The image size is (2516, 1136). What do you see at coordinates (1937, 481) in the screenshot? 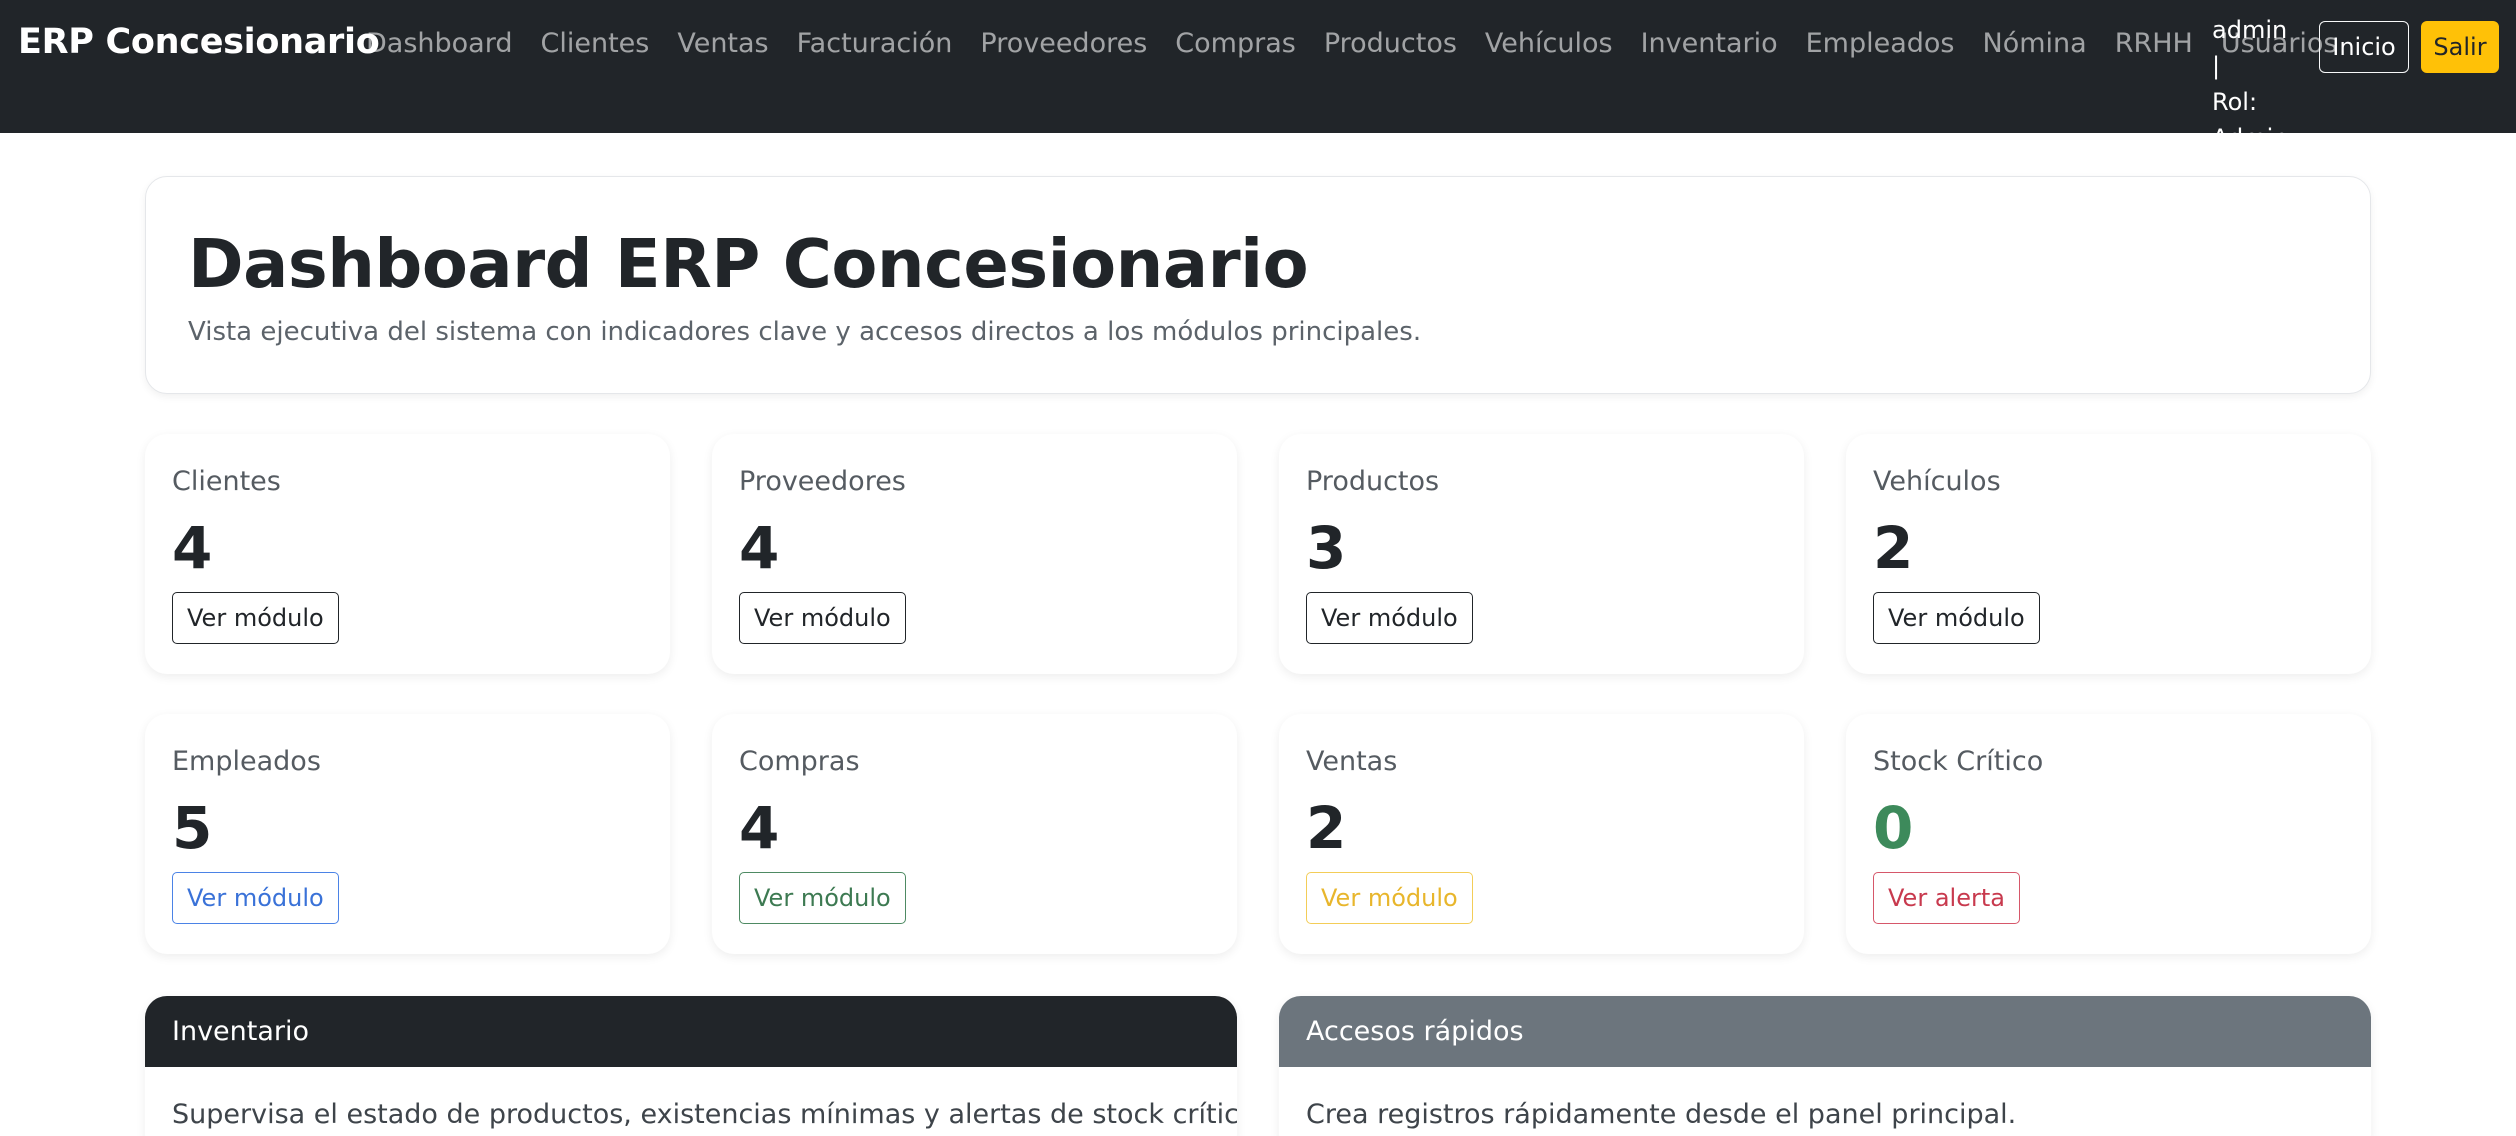
I see `stat-label: Vehículos` at bounding box center [1937, 481].